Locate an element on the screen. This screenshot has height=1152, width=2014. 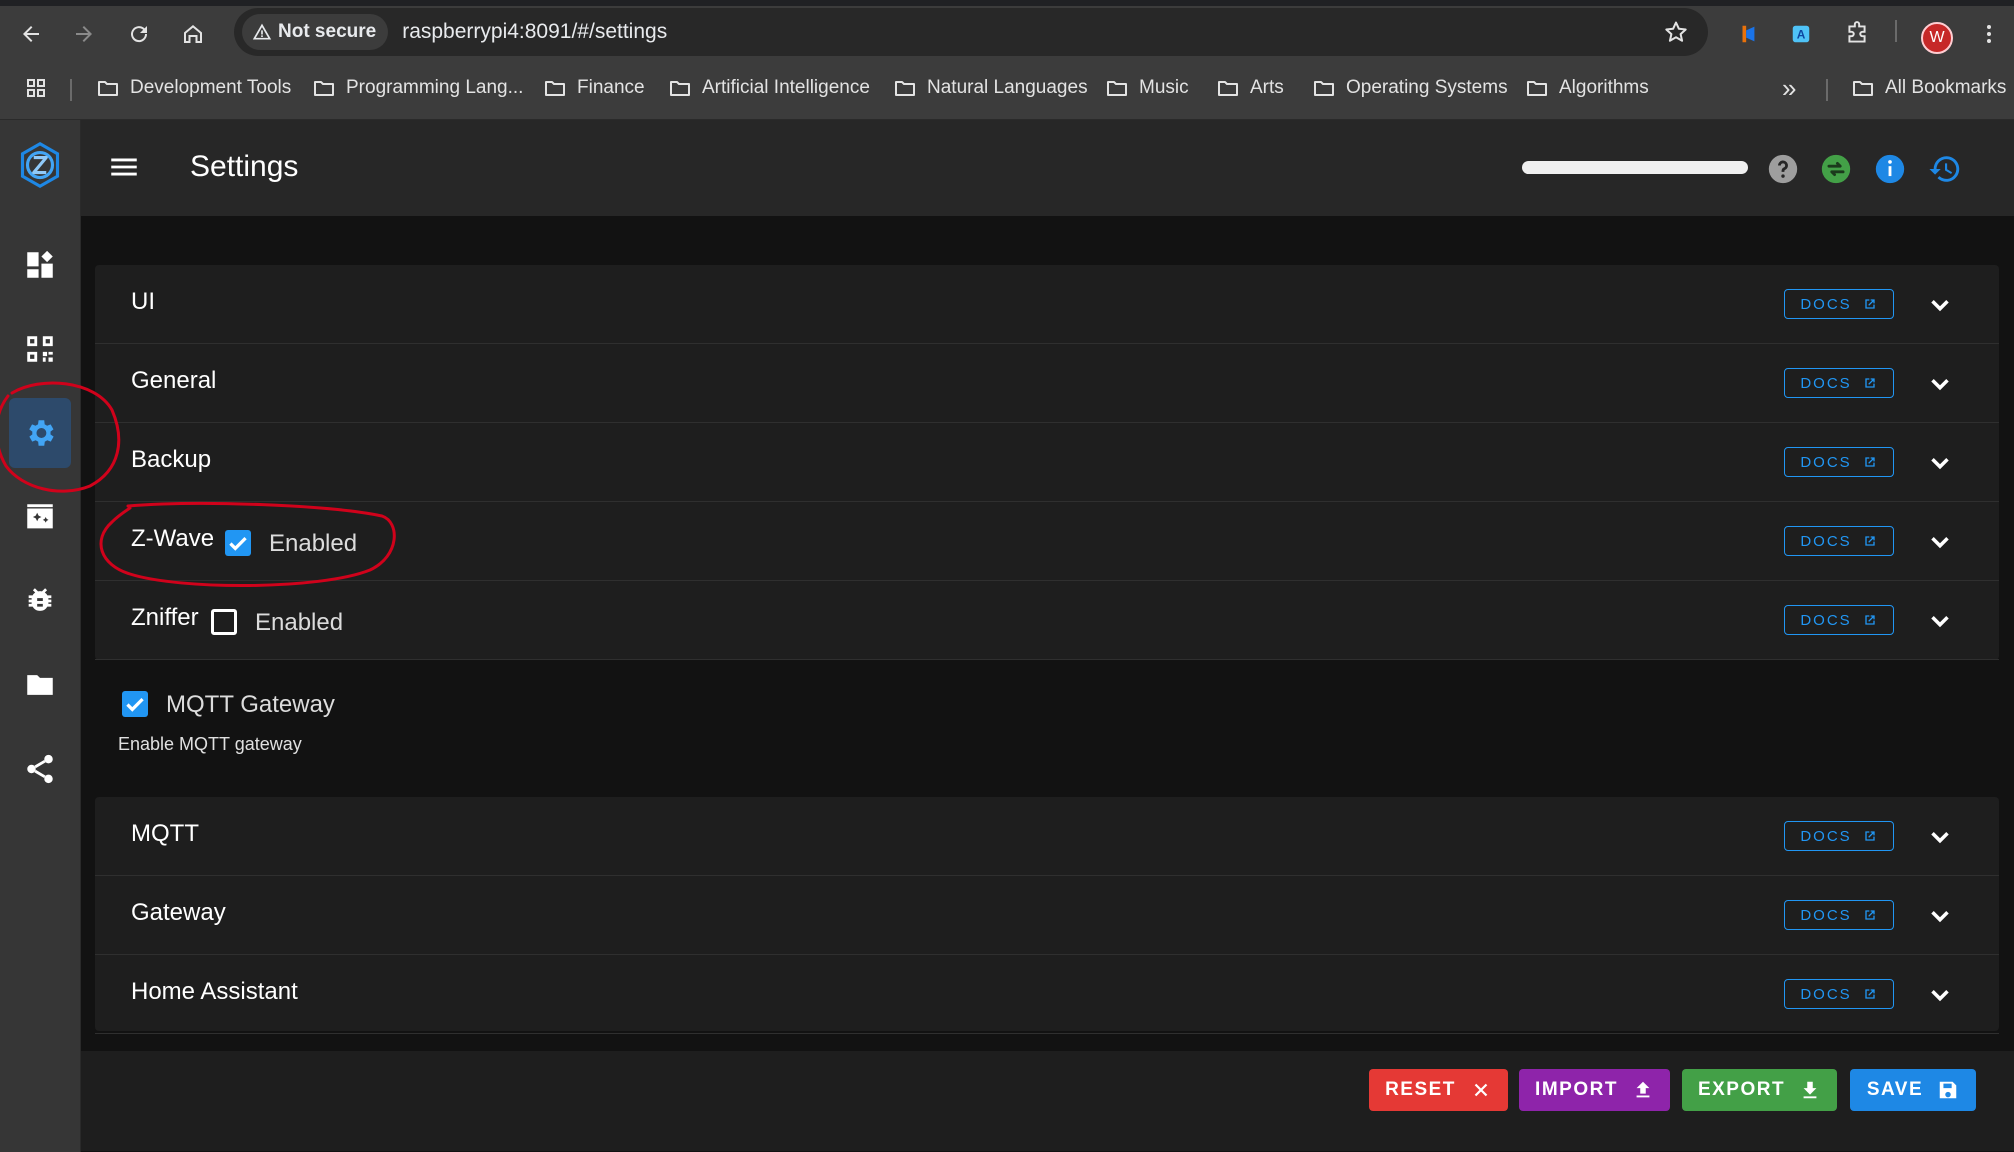
sidebar-item-control-panel is located at coordinates (40, 265).